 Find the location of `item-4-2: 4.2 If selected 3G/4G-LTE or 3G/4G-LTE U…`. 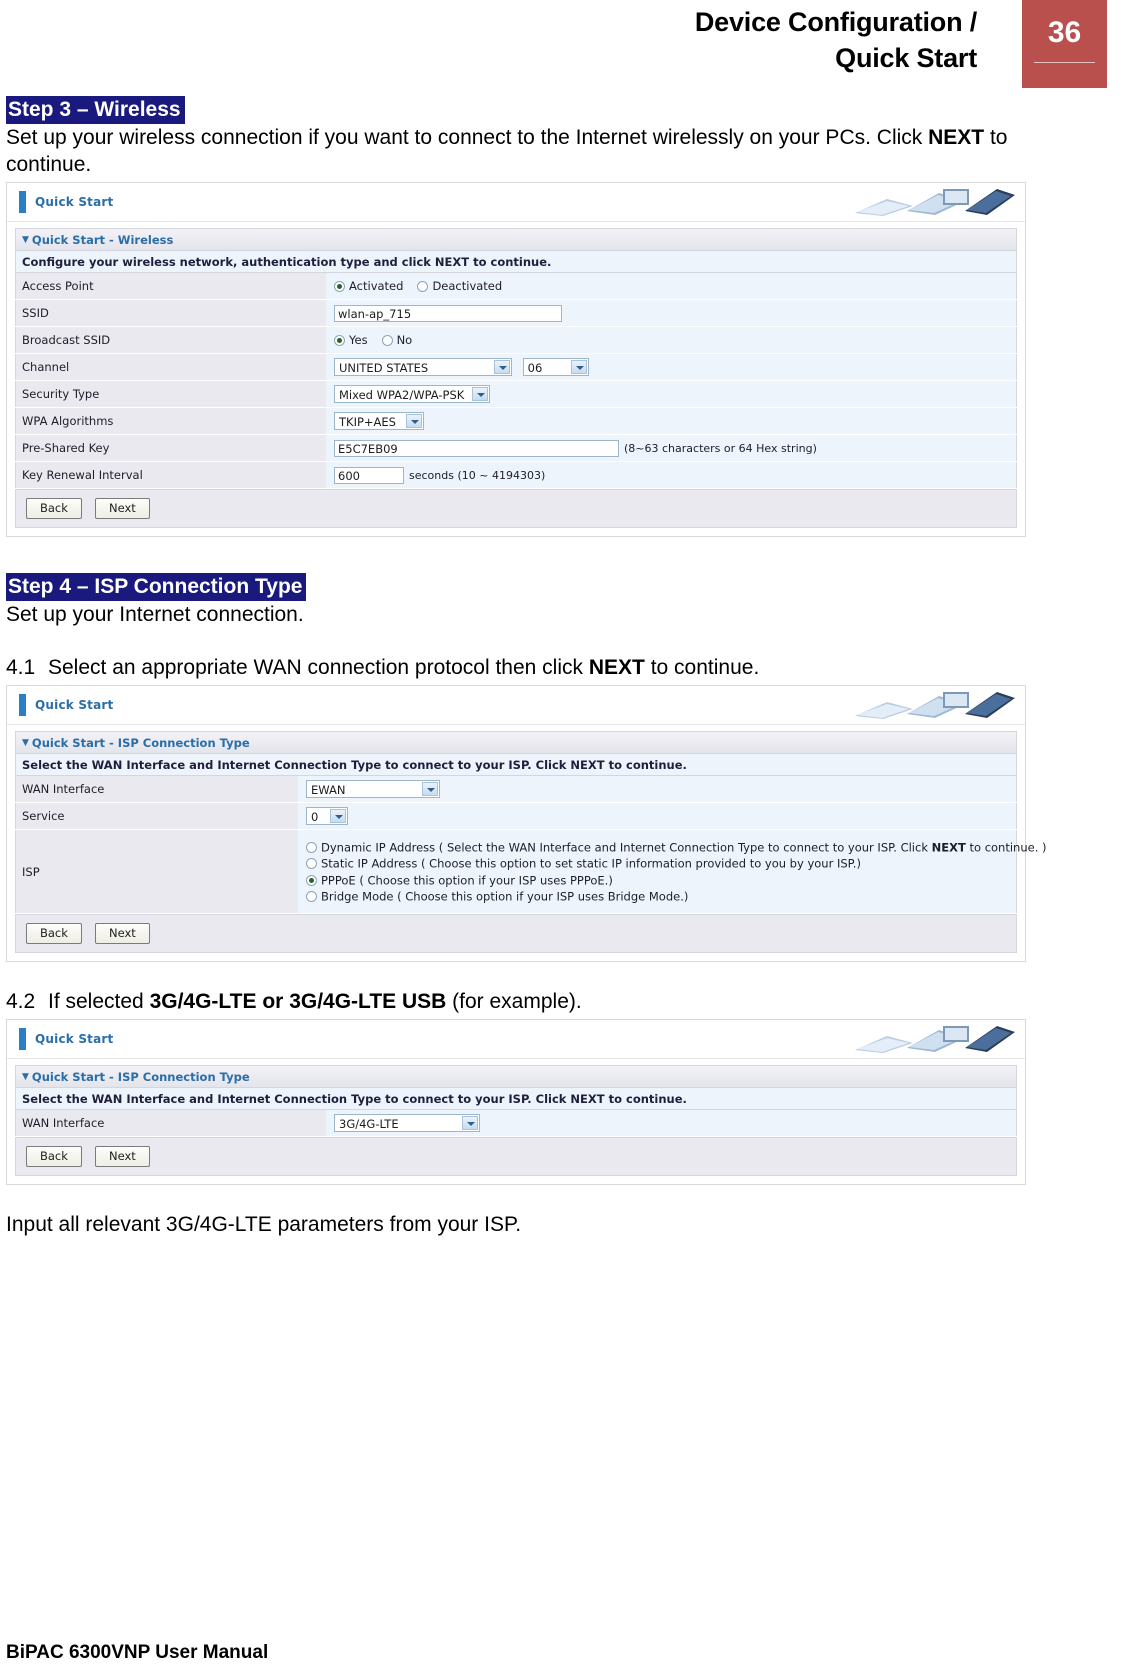

item-4-2: 4.2 If selected 3G/4G-LTE or 3G/4G-LTE U… is located at coordinates (516, 1001).